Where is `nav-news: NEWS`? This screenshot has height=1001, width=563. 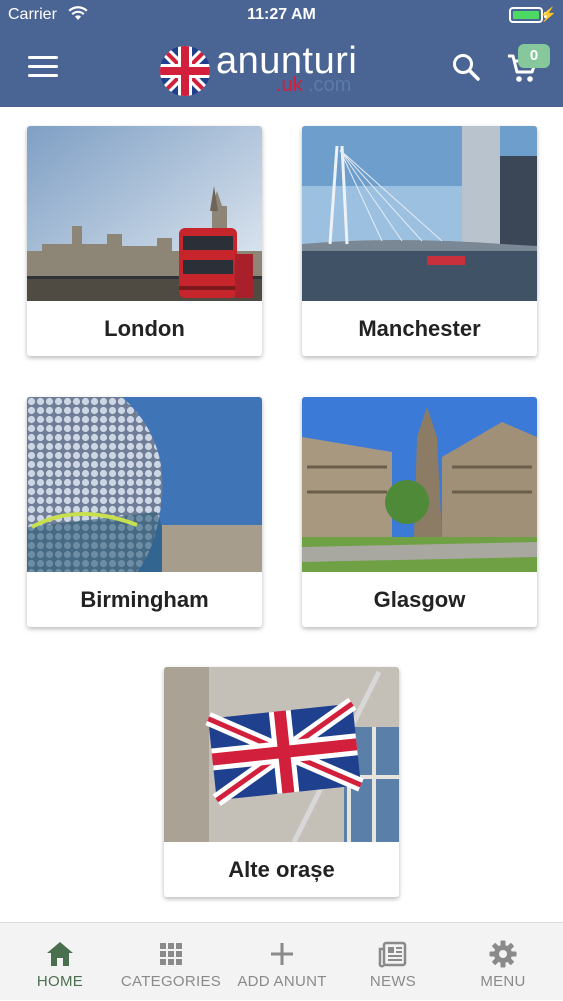
nav-news: NEWS is located at coordinates (393, 962).